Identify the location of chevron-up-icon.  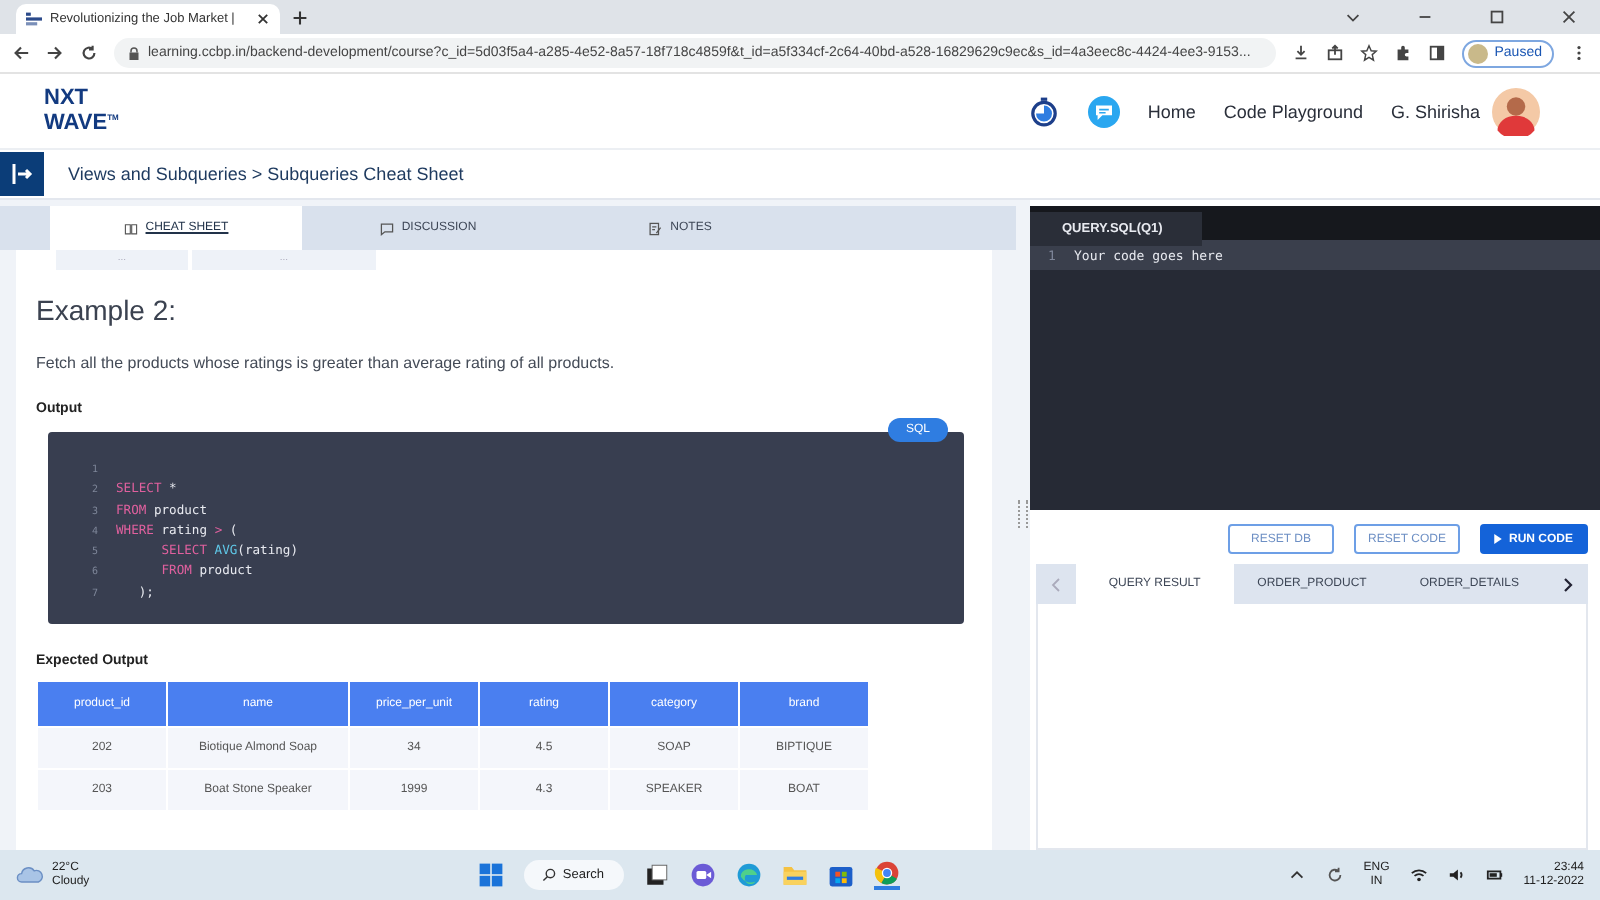
(1296, 875).